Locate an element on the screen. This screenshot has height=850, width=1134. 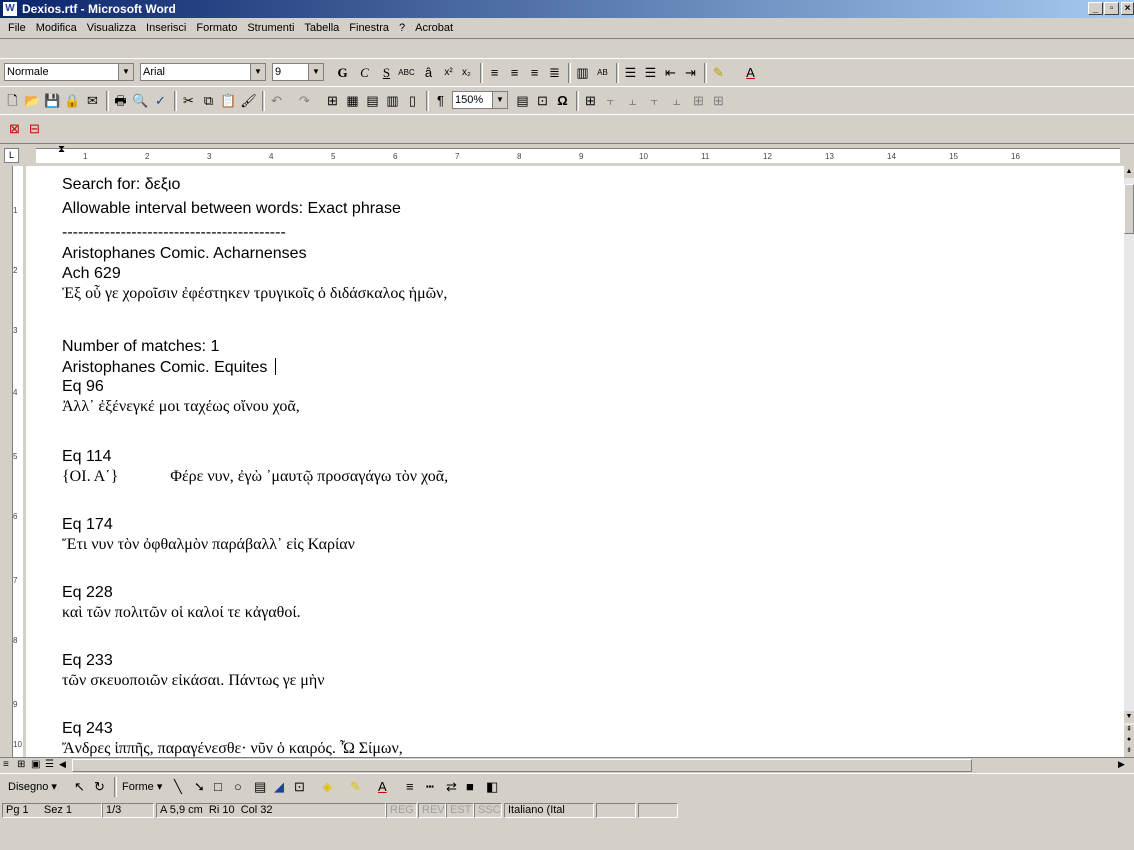
table-tool-icon: ⫠ is located at coordinates (632, 100).